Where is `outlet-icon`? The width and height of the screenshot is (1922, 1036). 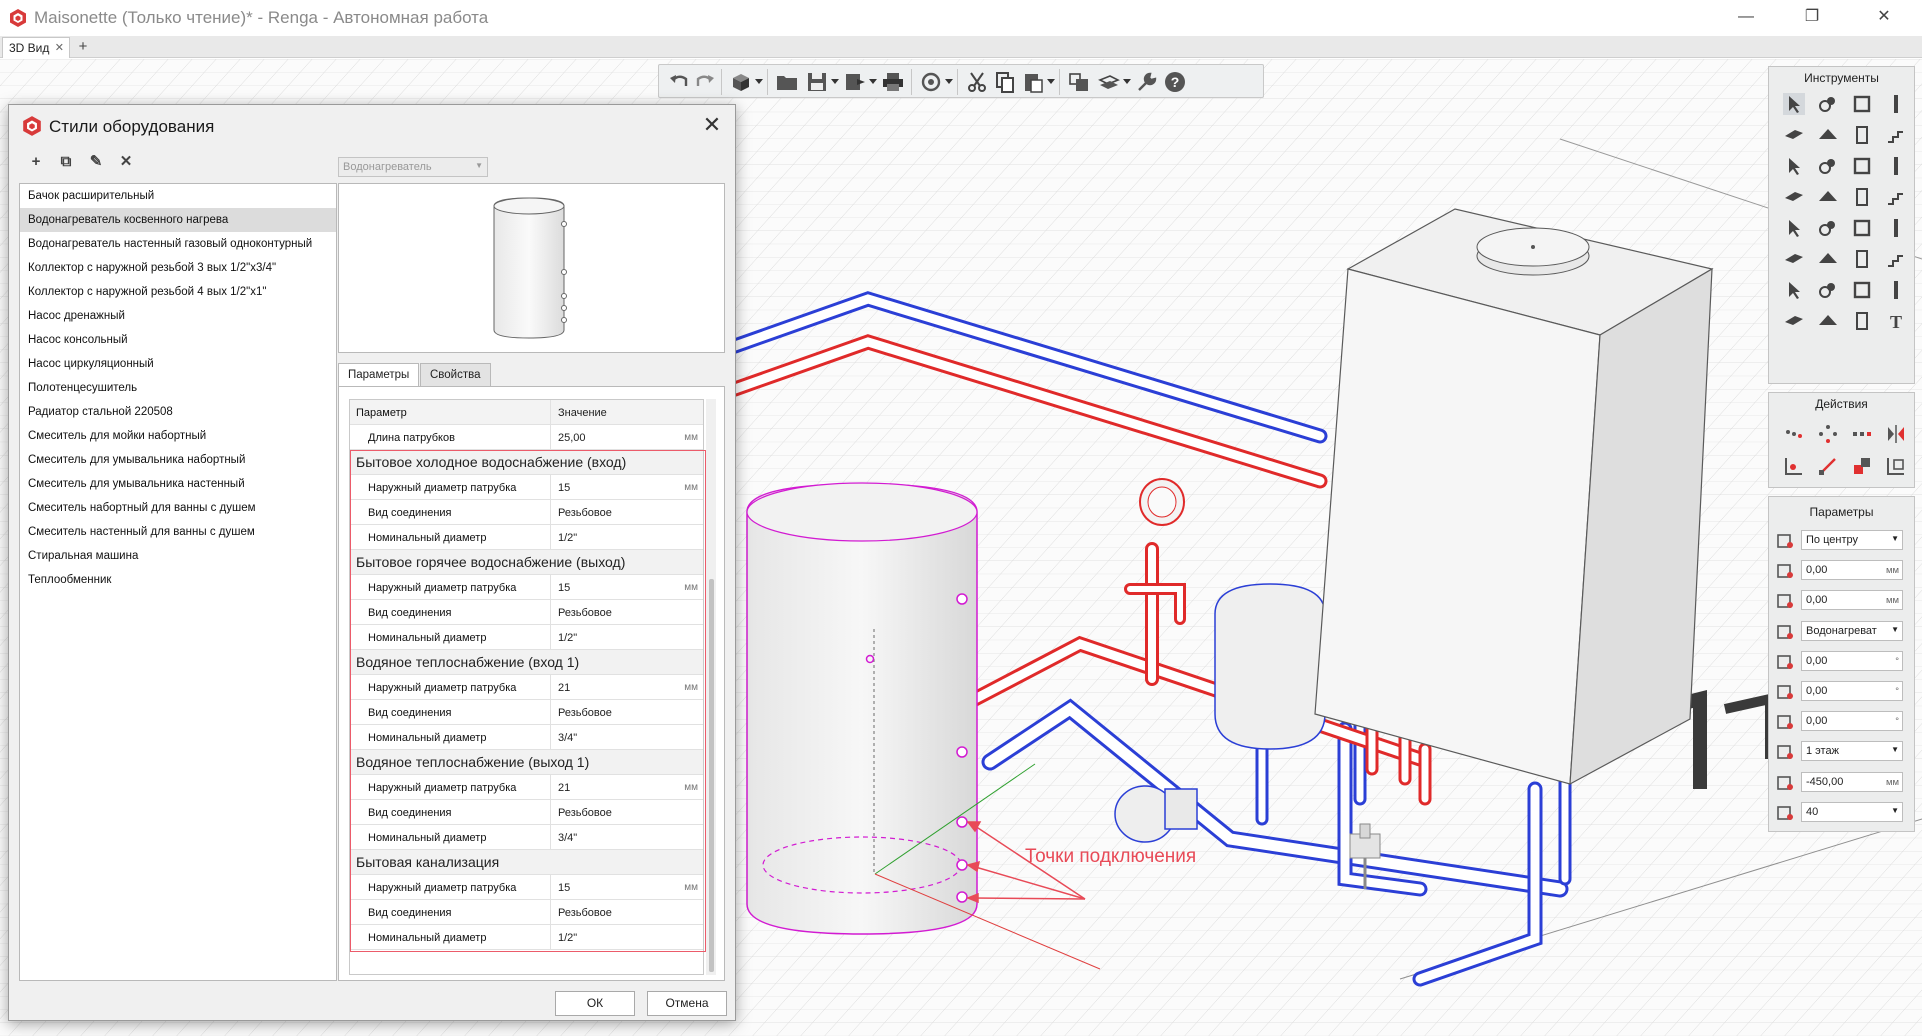
outlet-icon is located at coordinates (1828, 321).